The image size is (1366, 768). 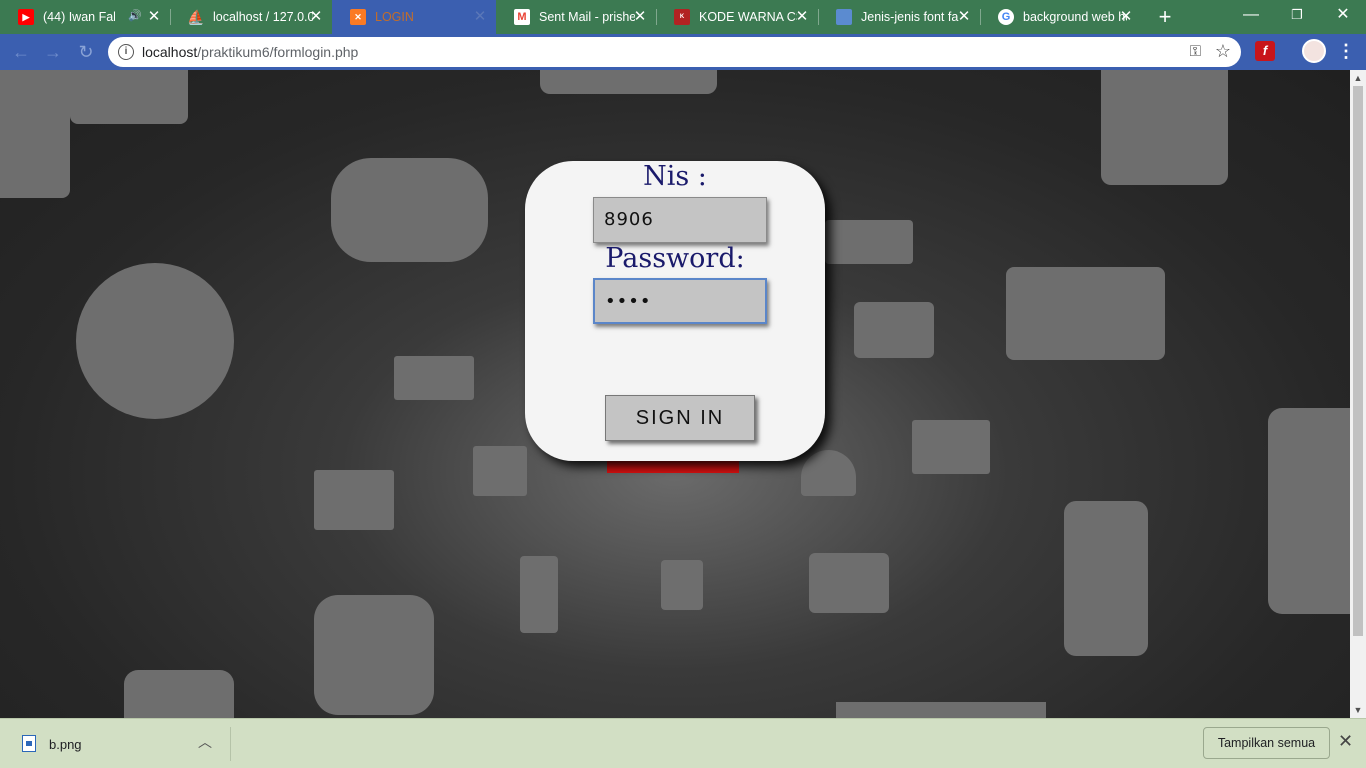 I want to click on tab-phpmyadmin: ⛵ localhost / 127.0.0.1 ✕, so click(x=251, y=17).